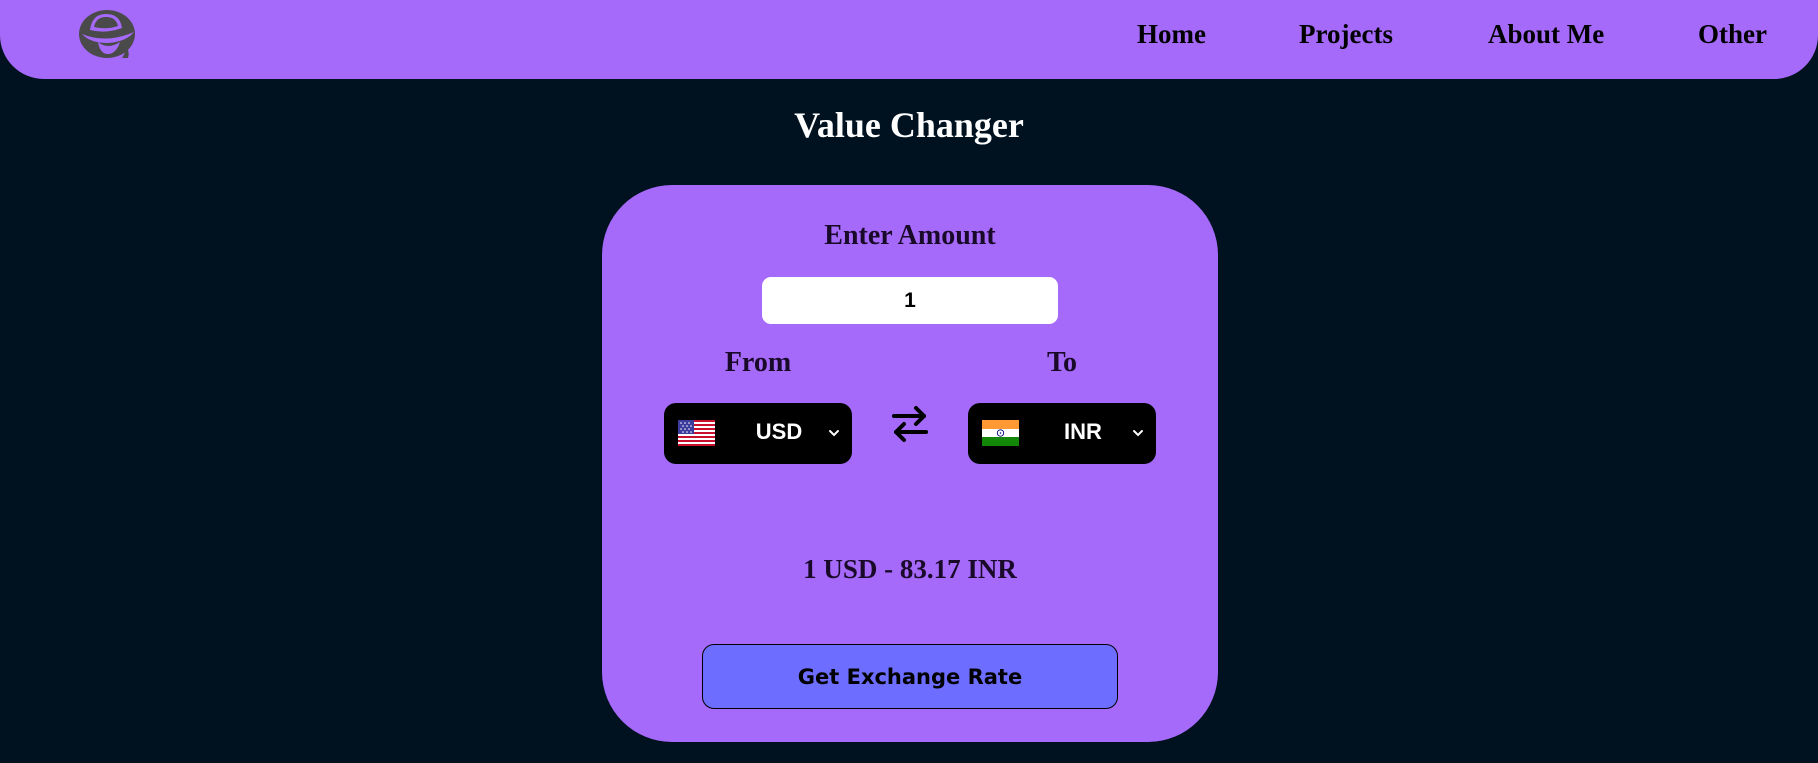 The height and width of the screenshot is (763, 1818). I want to click on get-exchange-rate-button: Get Exchange Rate, so click(910, 676).